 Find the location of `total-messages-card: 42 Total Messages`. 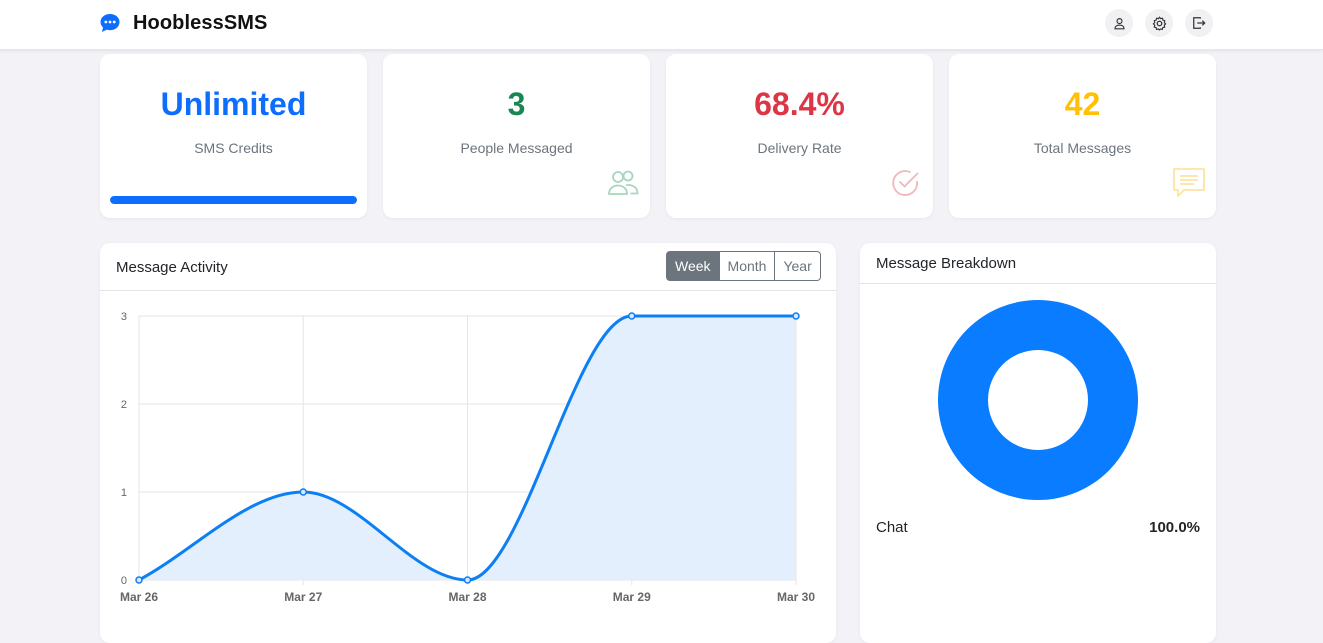

total-messages-card: 42 Total Messages is located at coordinates (1082, 136).